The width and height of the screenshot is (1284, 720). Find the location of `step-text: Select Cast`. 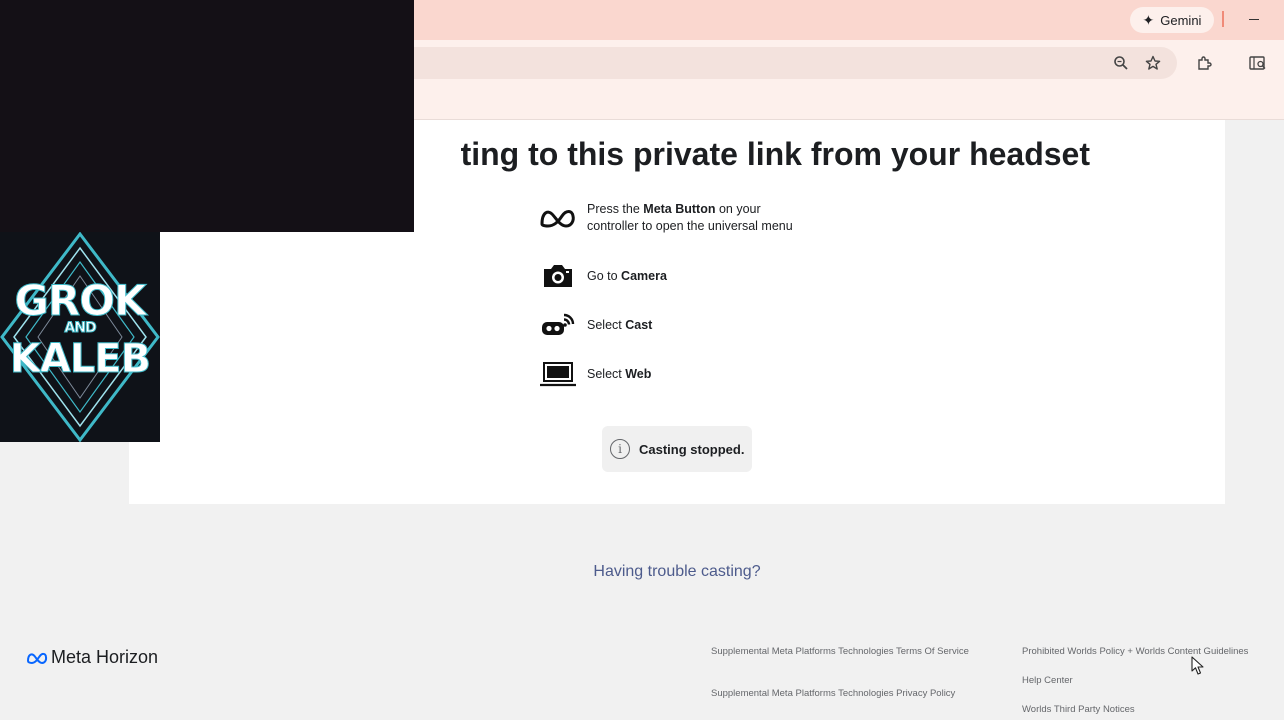

step-text: Select Cast is located at coordinates (619, 325).